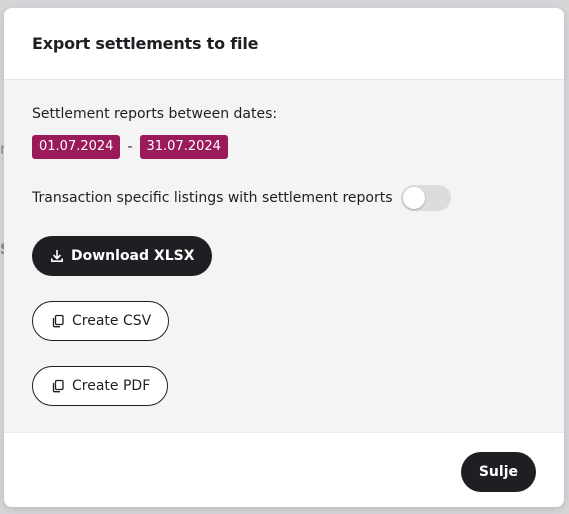  I want to click on dialog-footer: Sulje, so click(284, 469).